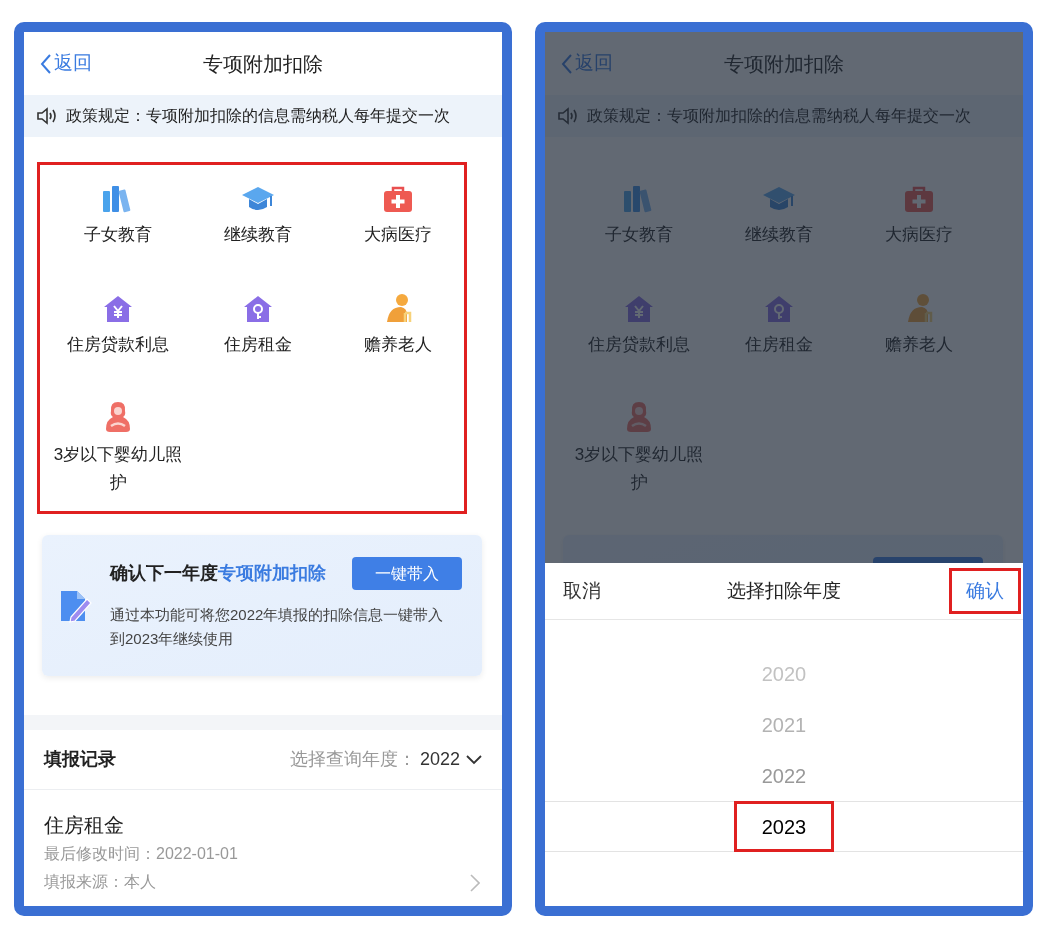 The image size is (1050, 934). What do you see at coordinates (475, 883) in the screenshot?
I see `chevron-right-icon` at bounding box center [475, 883].